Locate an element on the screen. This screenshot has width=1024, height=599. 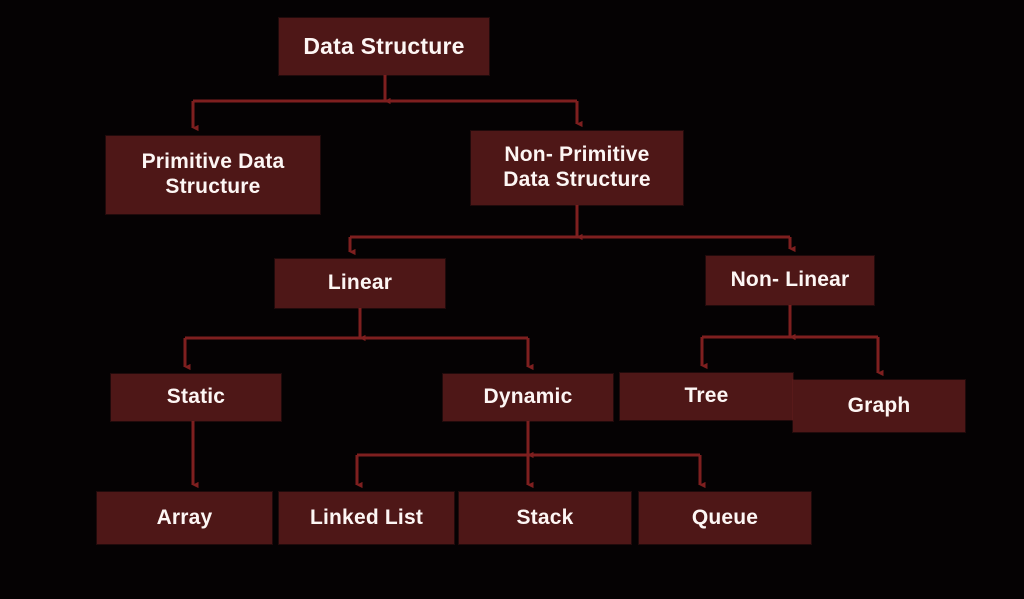
node-data-structure: Data Structure is located at coordinates (384, 46).